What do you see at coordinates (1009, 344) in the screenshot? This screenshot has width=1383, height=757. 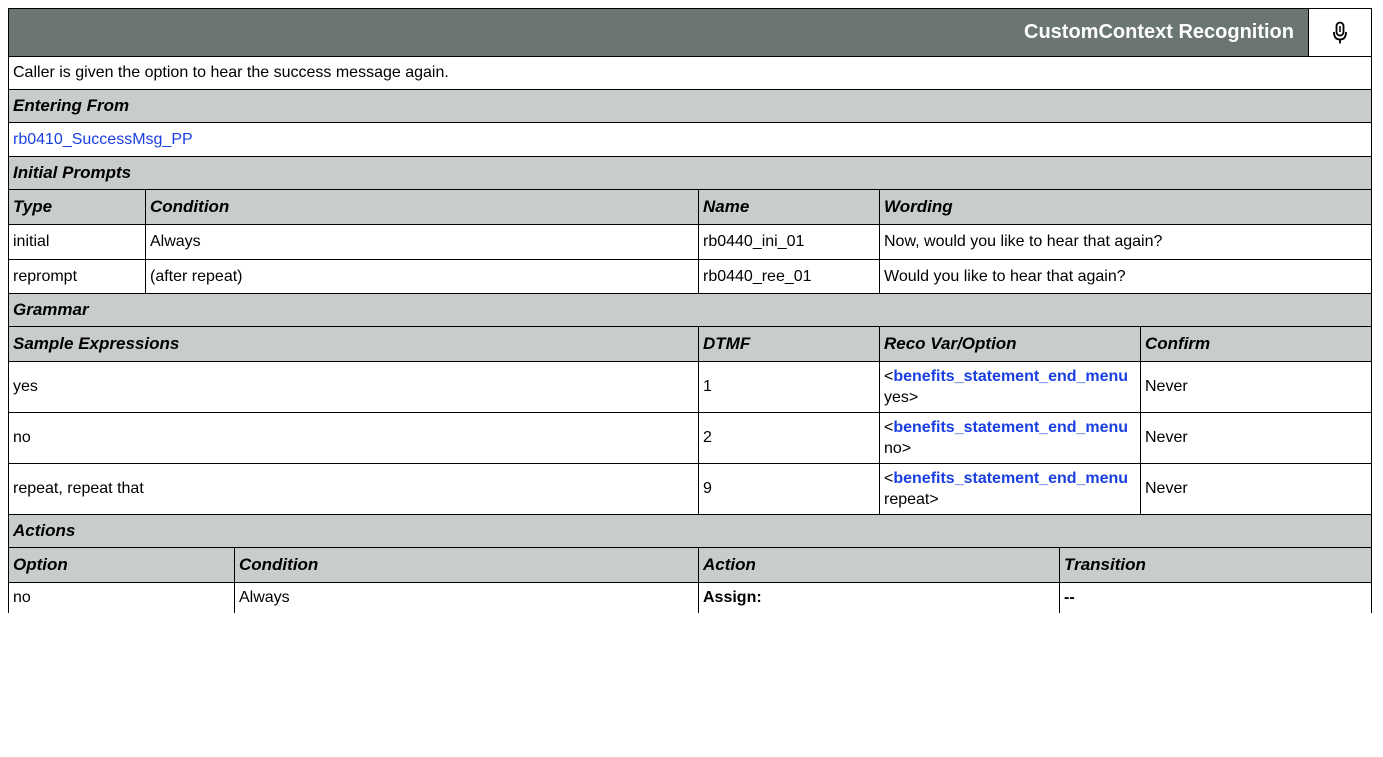 I see `column-header-reco-var: Reco Var/Option` at bounding box center [1009, 344].